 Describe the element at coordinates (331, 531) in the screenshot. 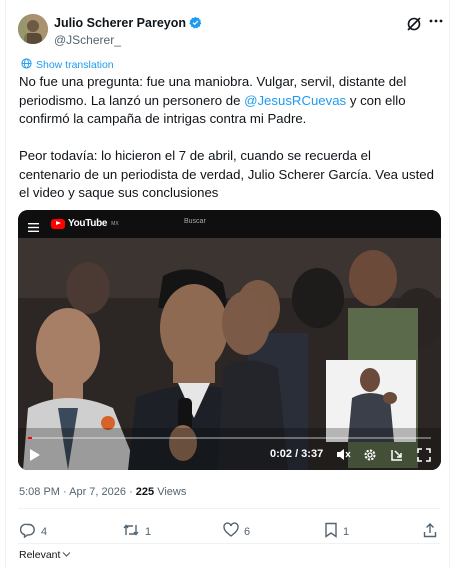

I see `bookmark-icon` at that location.